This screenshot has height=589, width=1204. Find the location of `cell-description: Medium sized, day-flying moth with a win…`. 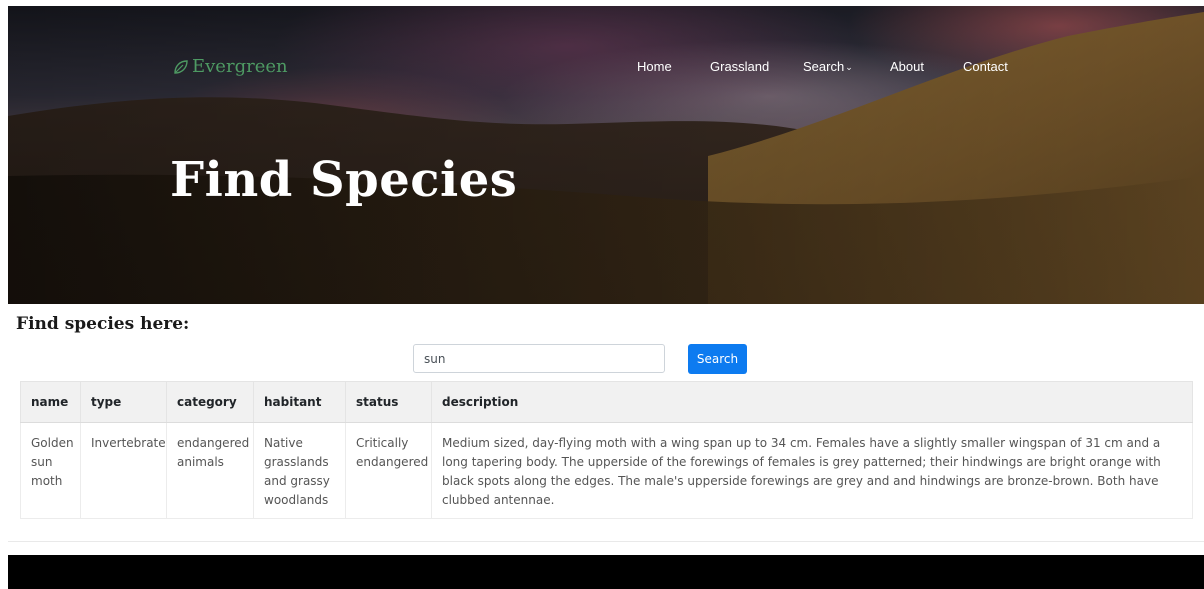

cell-description: Medium sized, day-flying moth with a win… is located at coordinates (812, 470).